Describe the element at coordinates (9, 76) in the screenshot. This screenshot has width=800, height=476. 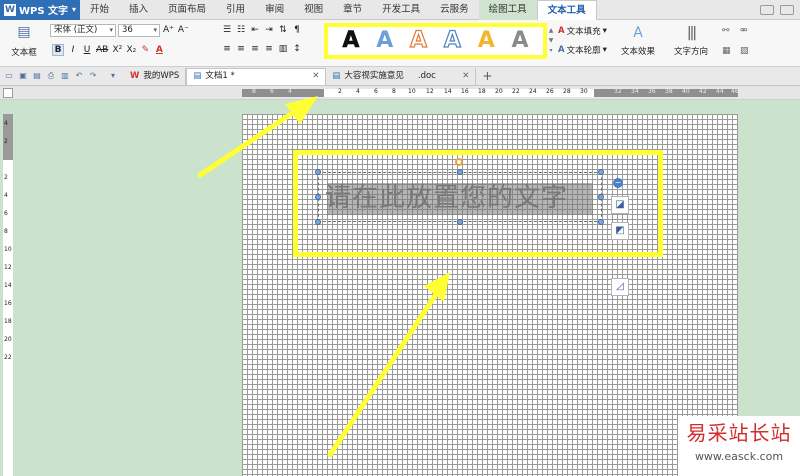
I see `open-icon: ▭` at that location.